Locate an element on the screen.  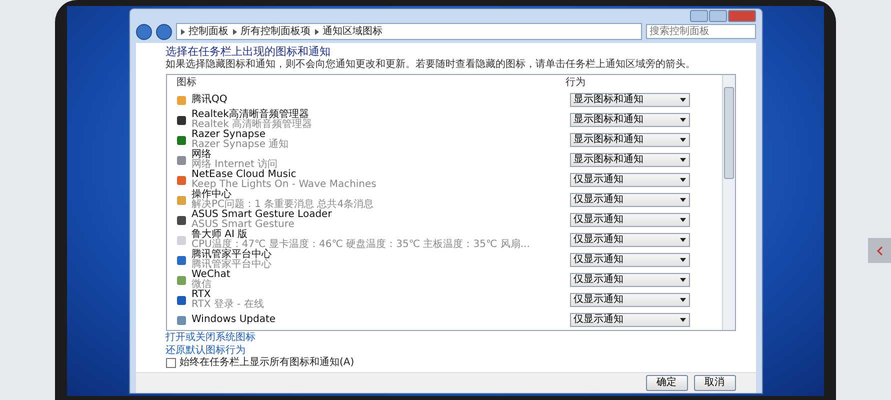
forward-button is located at coordinates (164, 32).